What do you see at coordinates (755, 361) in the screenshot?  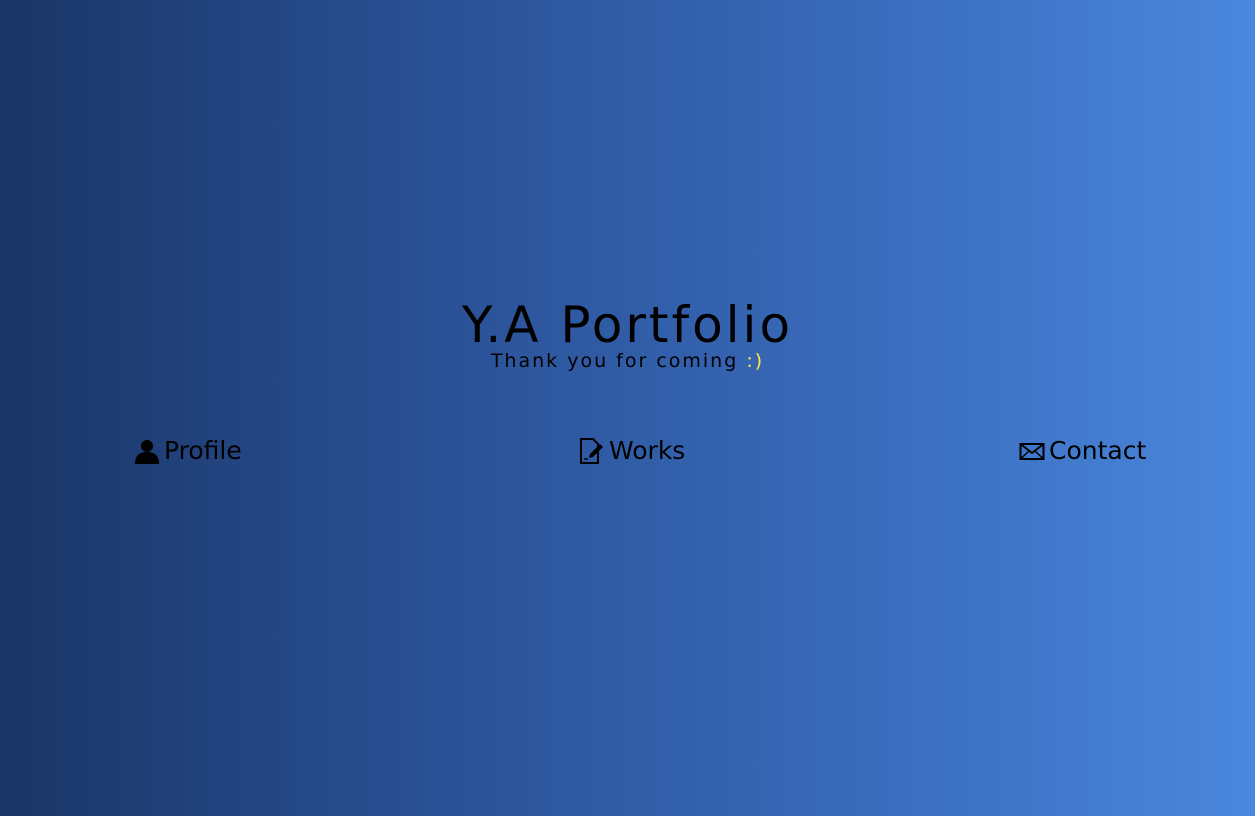 I see `smiley-text: :)` at bounding box center [755, 361].